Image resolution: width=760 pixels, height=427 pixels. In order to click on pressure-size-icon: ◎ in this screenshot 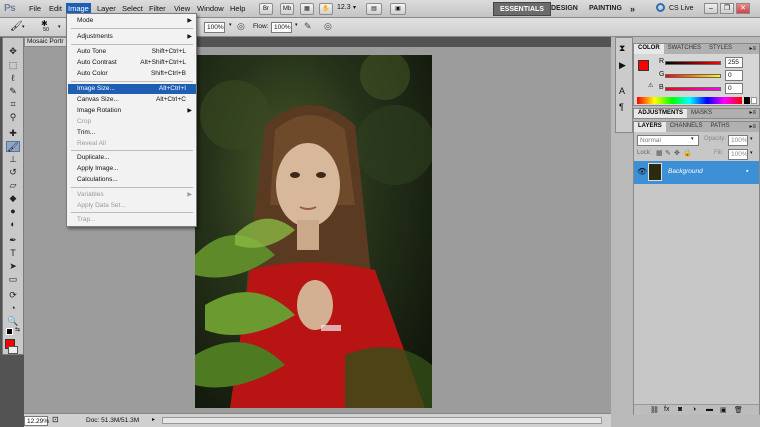, I will do `click(328, 26)`.